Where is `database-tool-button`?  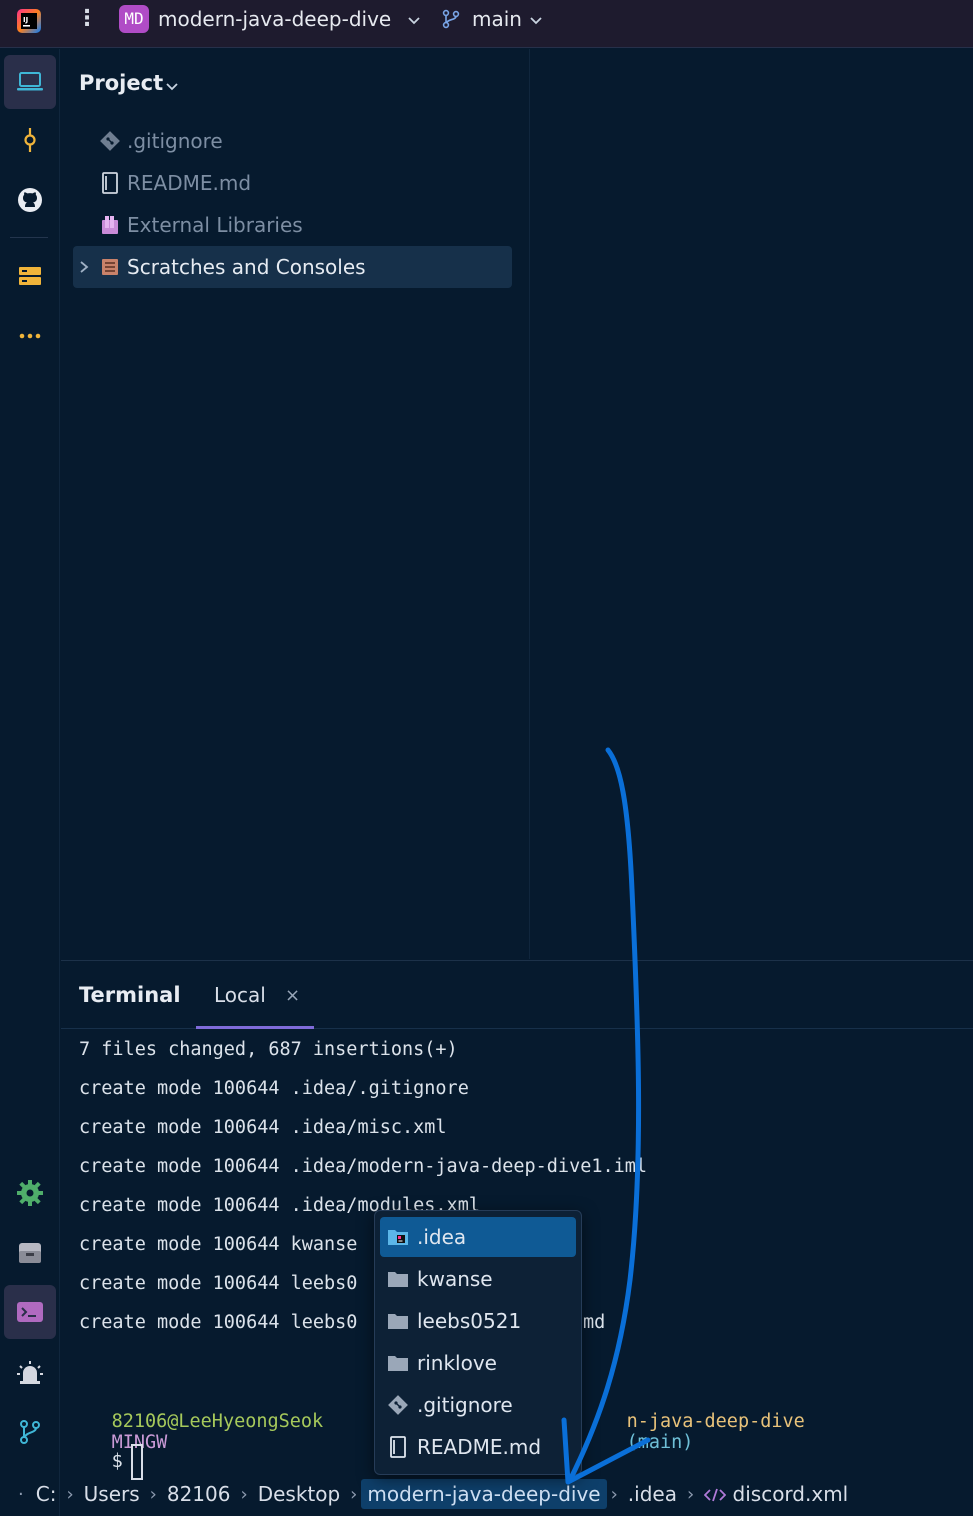
database-tool-button is located at coordinates (30, 276).